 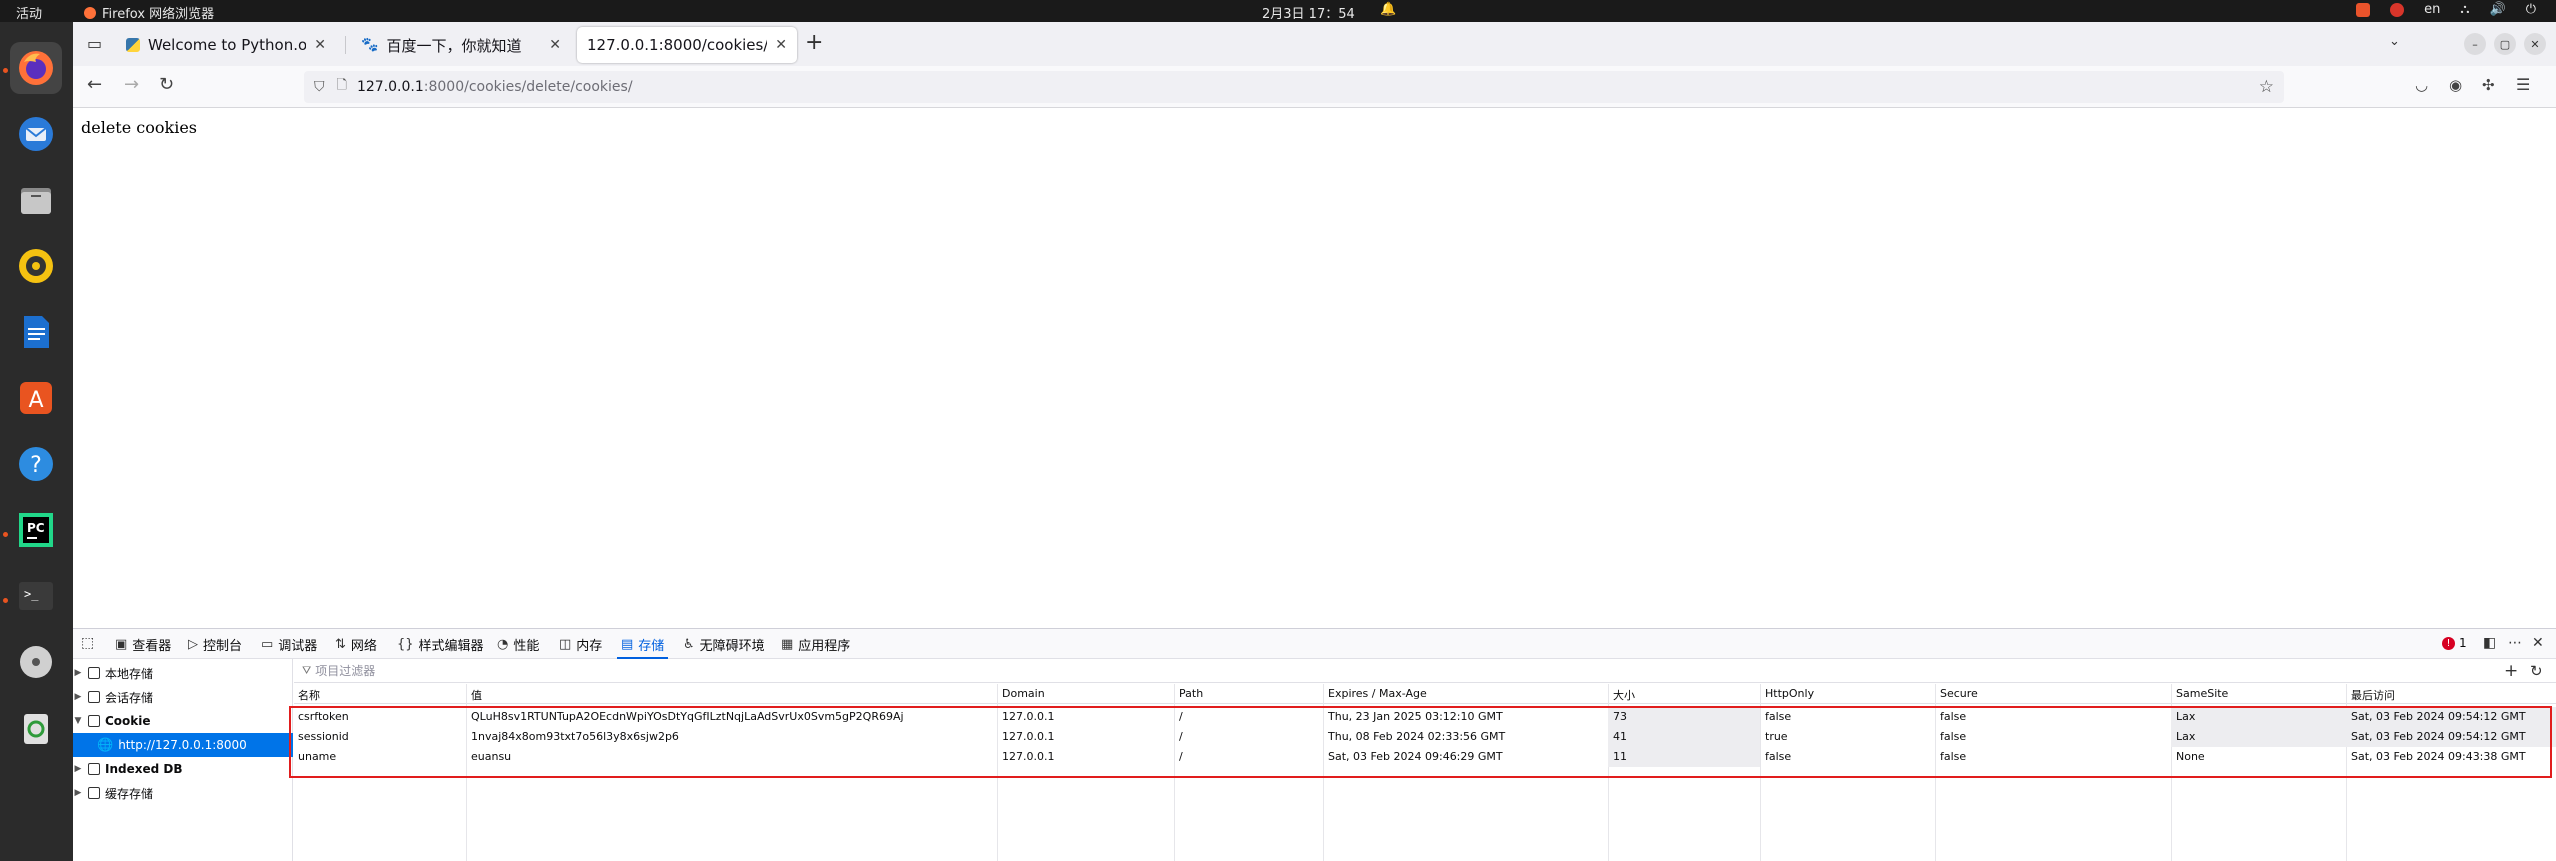 I want to click on network-icon: ⇅, so click(x=340, y=644).